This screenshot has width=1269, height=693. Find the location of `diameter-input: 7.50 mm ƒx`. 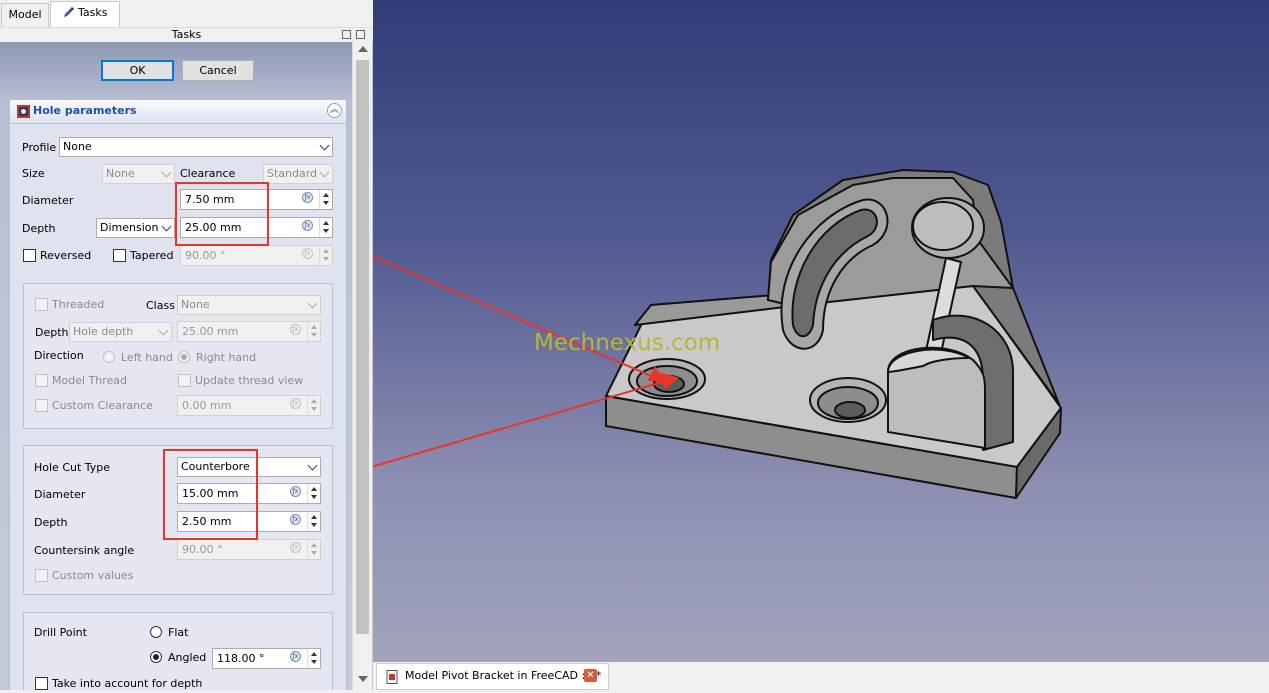

diameter-input: 7.50 mm ƒx is located at coordinates (256, 199).